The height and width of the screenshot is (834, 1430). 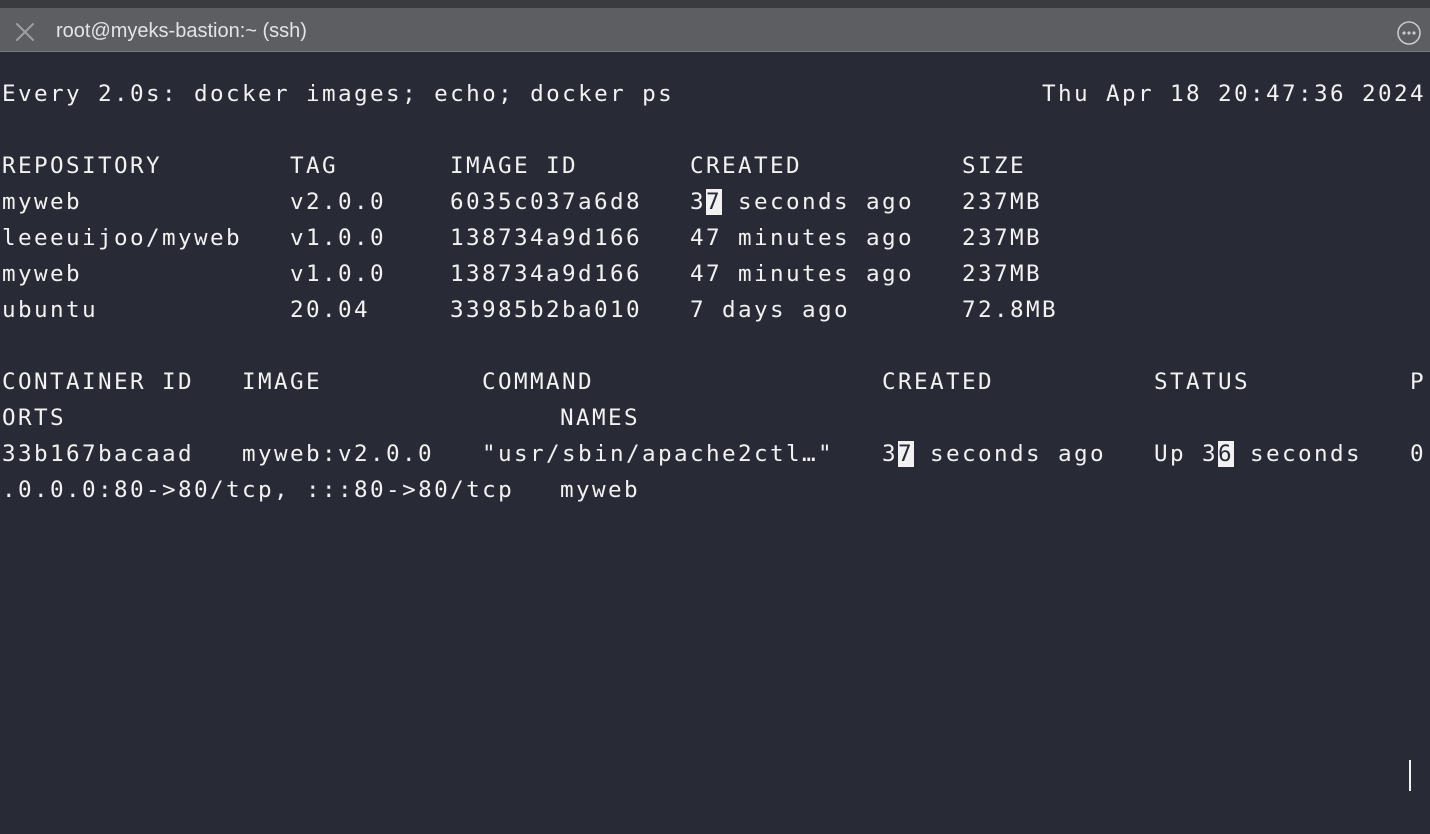 I want to click on table-row-wrap: .0.0.0:80->80/tcp, :::80->80/tcp myweb, so click(x=320, y=490).